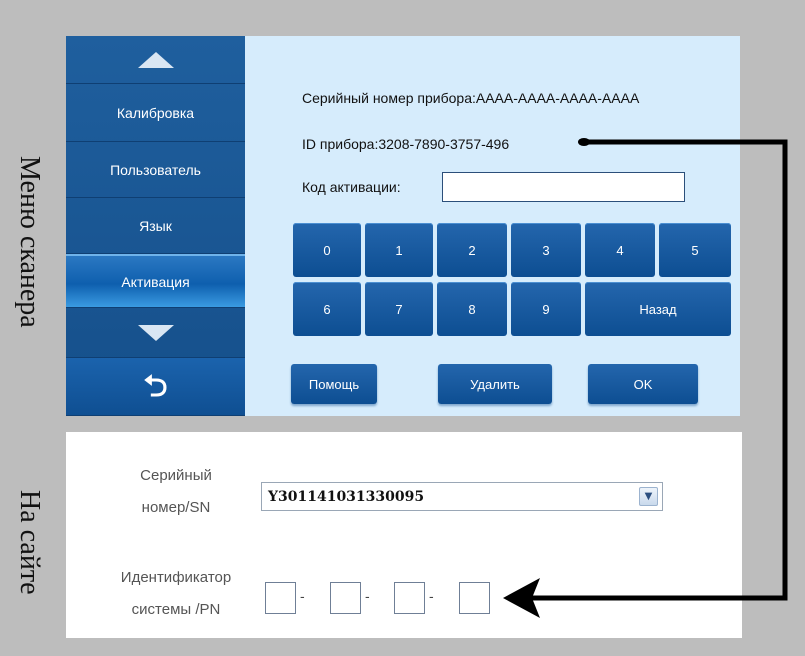  I want to click on ok-button: OK, so click(643, 384).